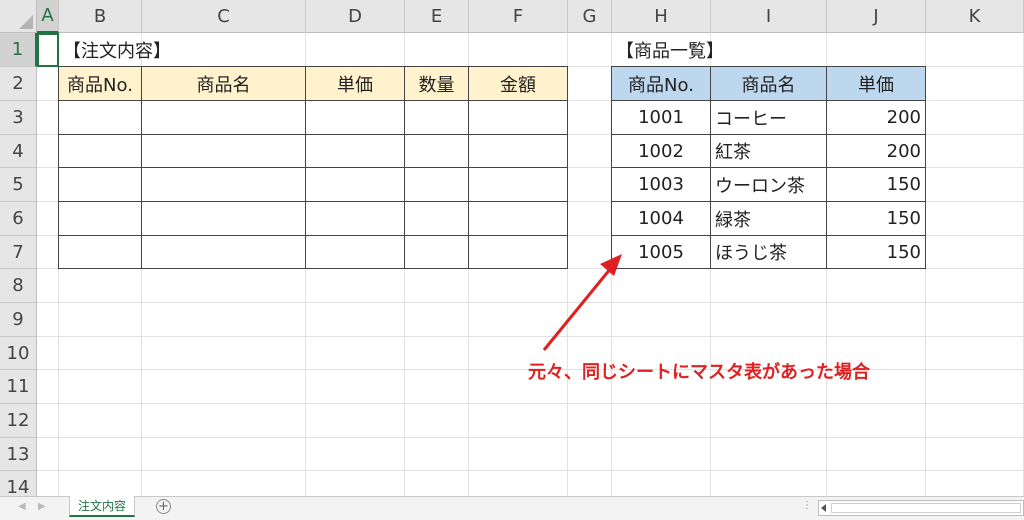 The width and height of the screenshot is (1024, 520). What do you see at coordinates (42, 506) in the screenshot?
I see `next-sheet-icon: ▶` at bounding box center [42, 506].